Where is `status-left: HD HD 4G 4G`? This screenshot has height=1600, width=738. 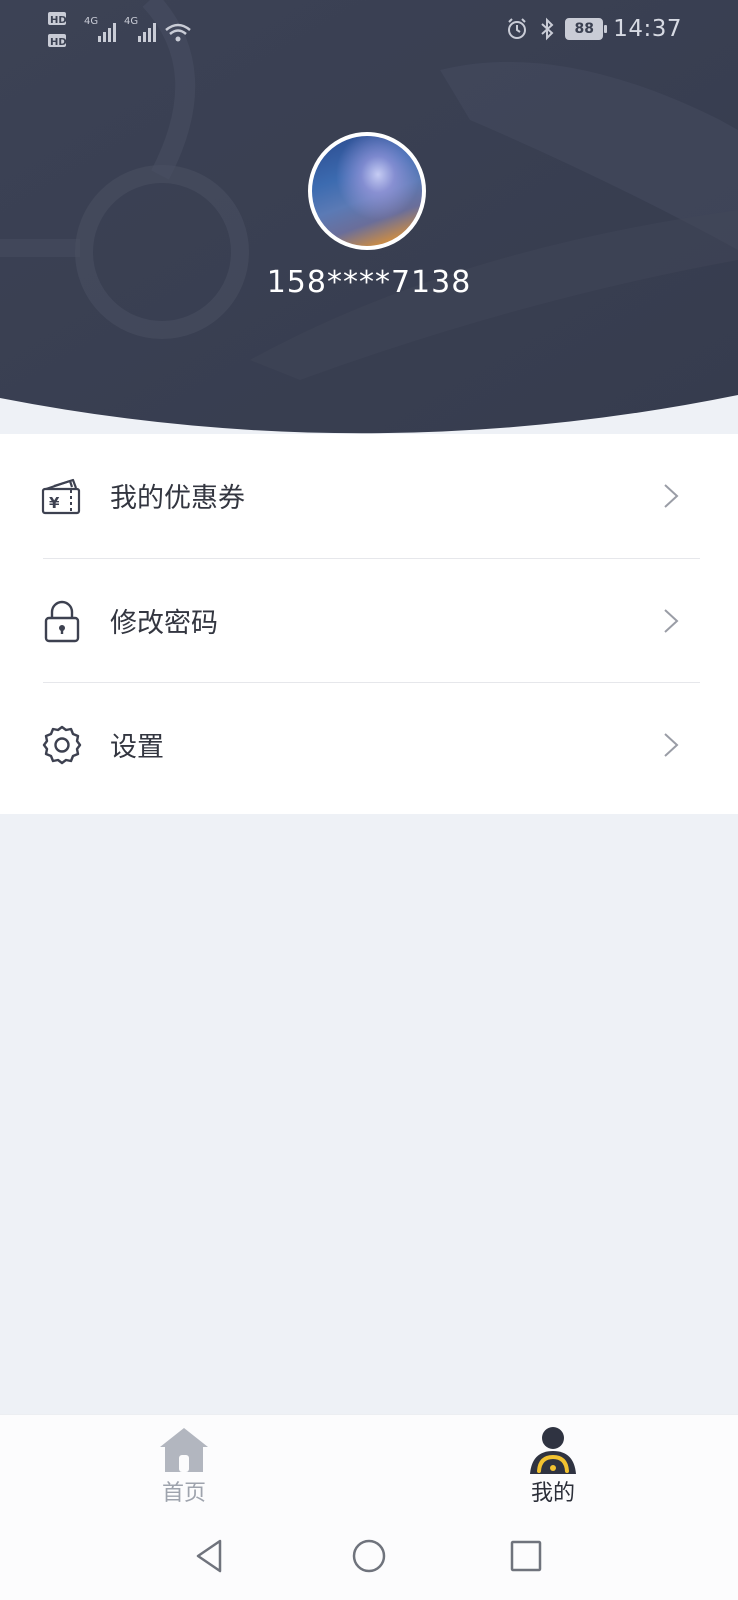
status-left: HD HD 4G 4G is located at coordinates (128, 35).